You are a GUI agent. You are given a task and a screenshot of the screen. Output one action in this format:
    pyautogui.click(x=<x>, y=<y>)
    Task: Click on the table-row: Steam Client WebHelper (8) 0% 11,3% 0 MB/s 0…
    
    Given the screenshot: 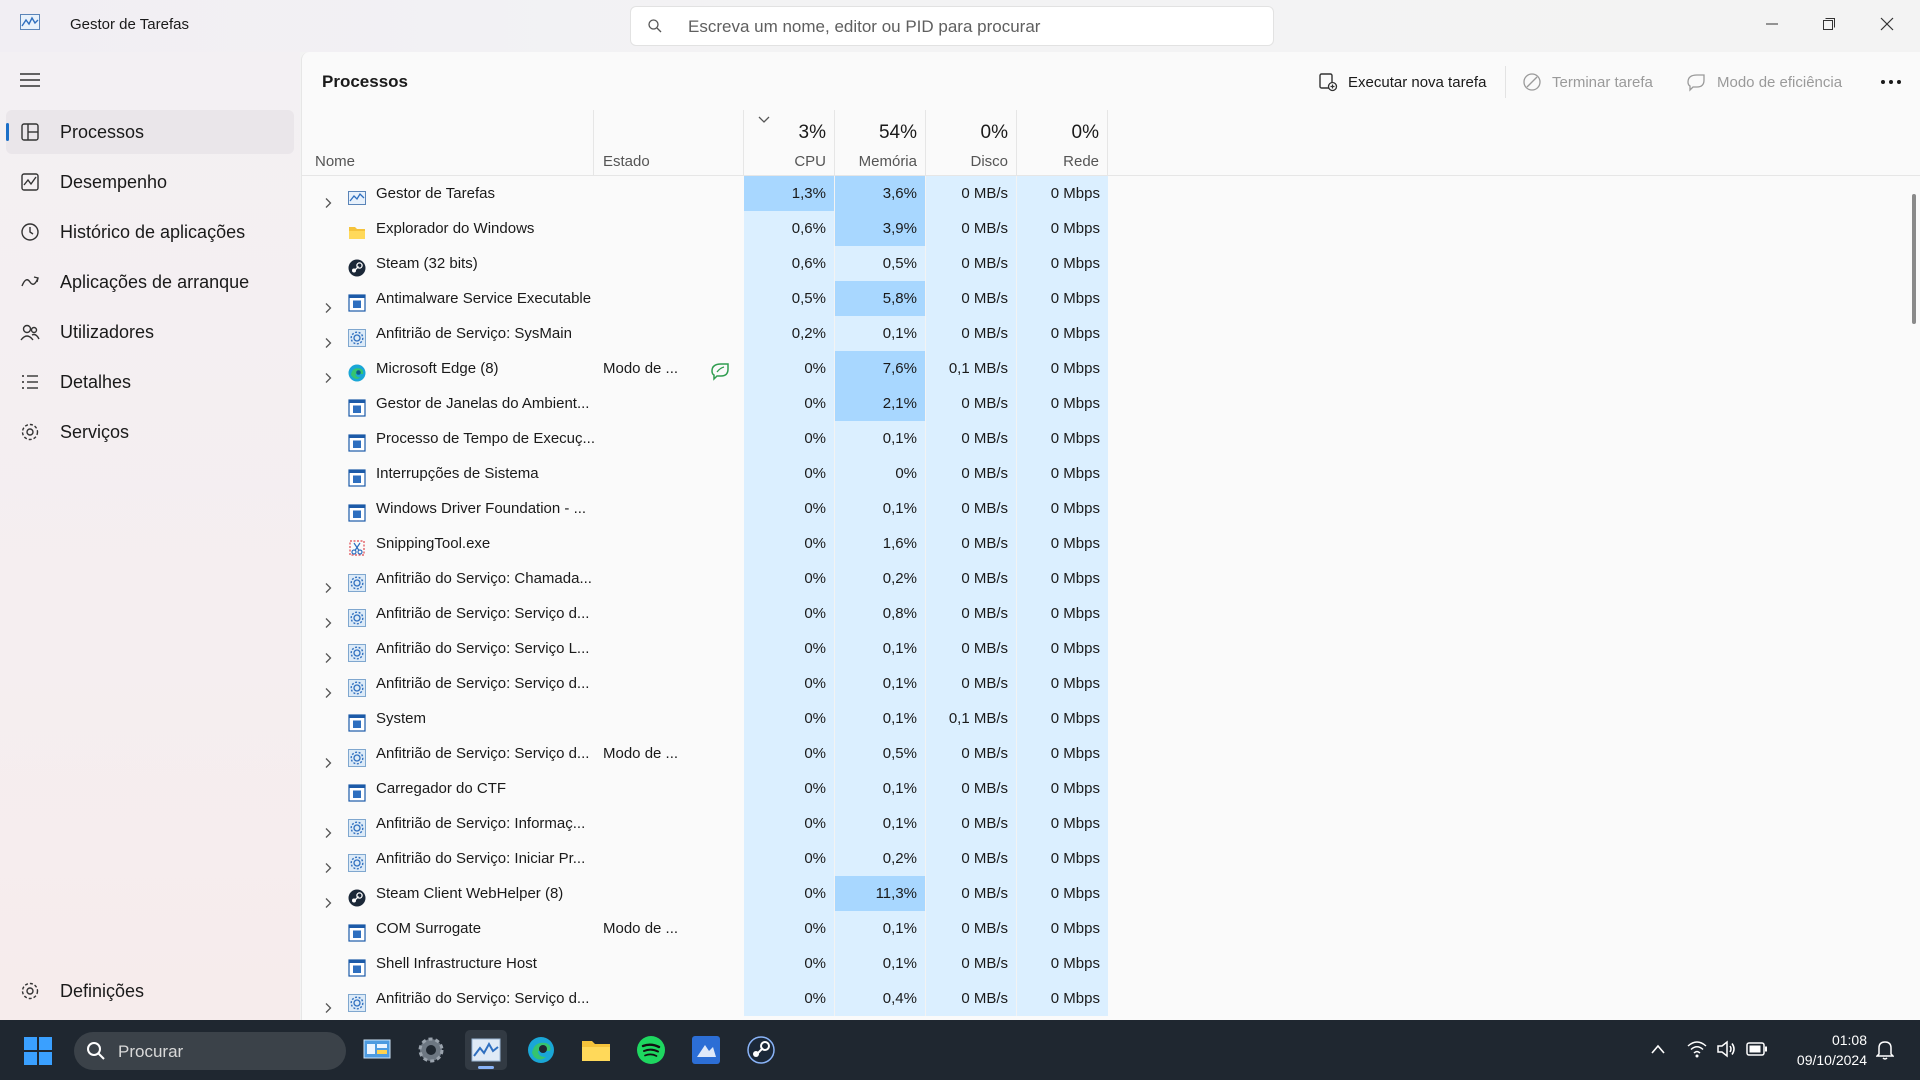 What is the action you would take?
    pyautogui.click(x=1111, y=893)
    